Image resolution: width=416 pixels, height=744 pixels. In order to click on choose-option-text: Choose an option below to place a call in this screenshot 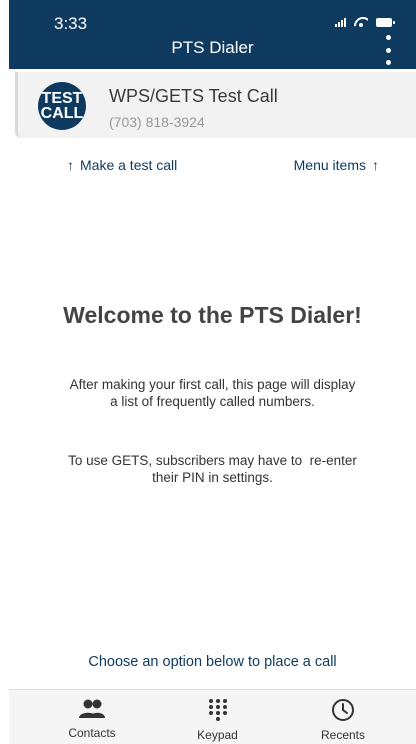, I will do `click(212, 662)`.